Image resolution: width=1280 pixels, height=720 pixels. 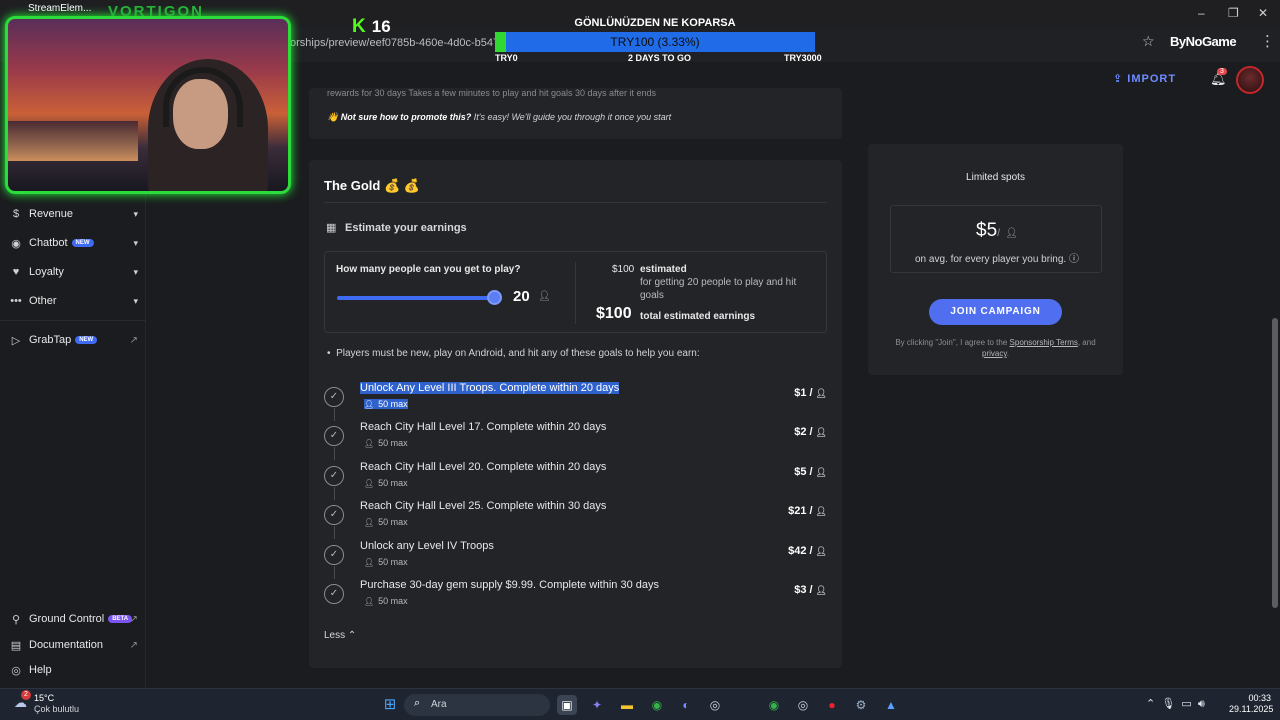 I want to click on system-clock: 00:33 29.11.2025, so click(x=1251, y=704).